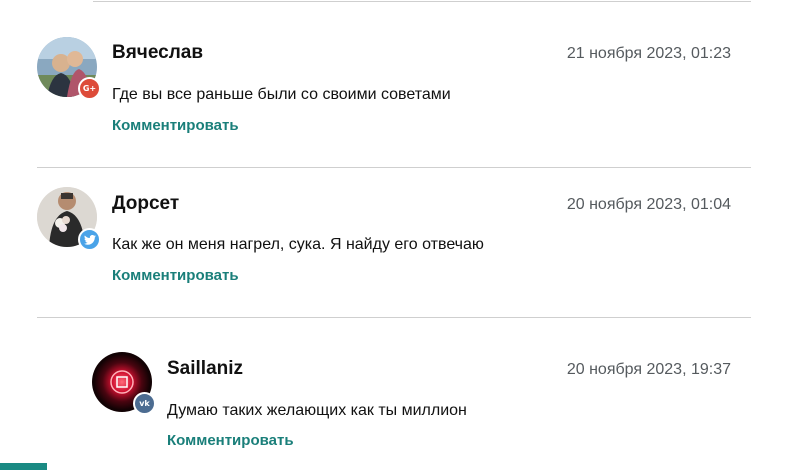 This screenshot has width=785, height=470. Describe the element at coordinates (648, 369) in the screenshot. I see `comment-date: 20 ноября 2023, 19:37` at that location.